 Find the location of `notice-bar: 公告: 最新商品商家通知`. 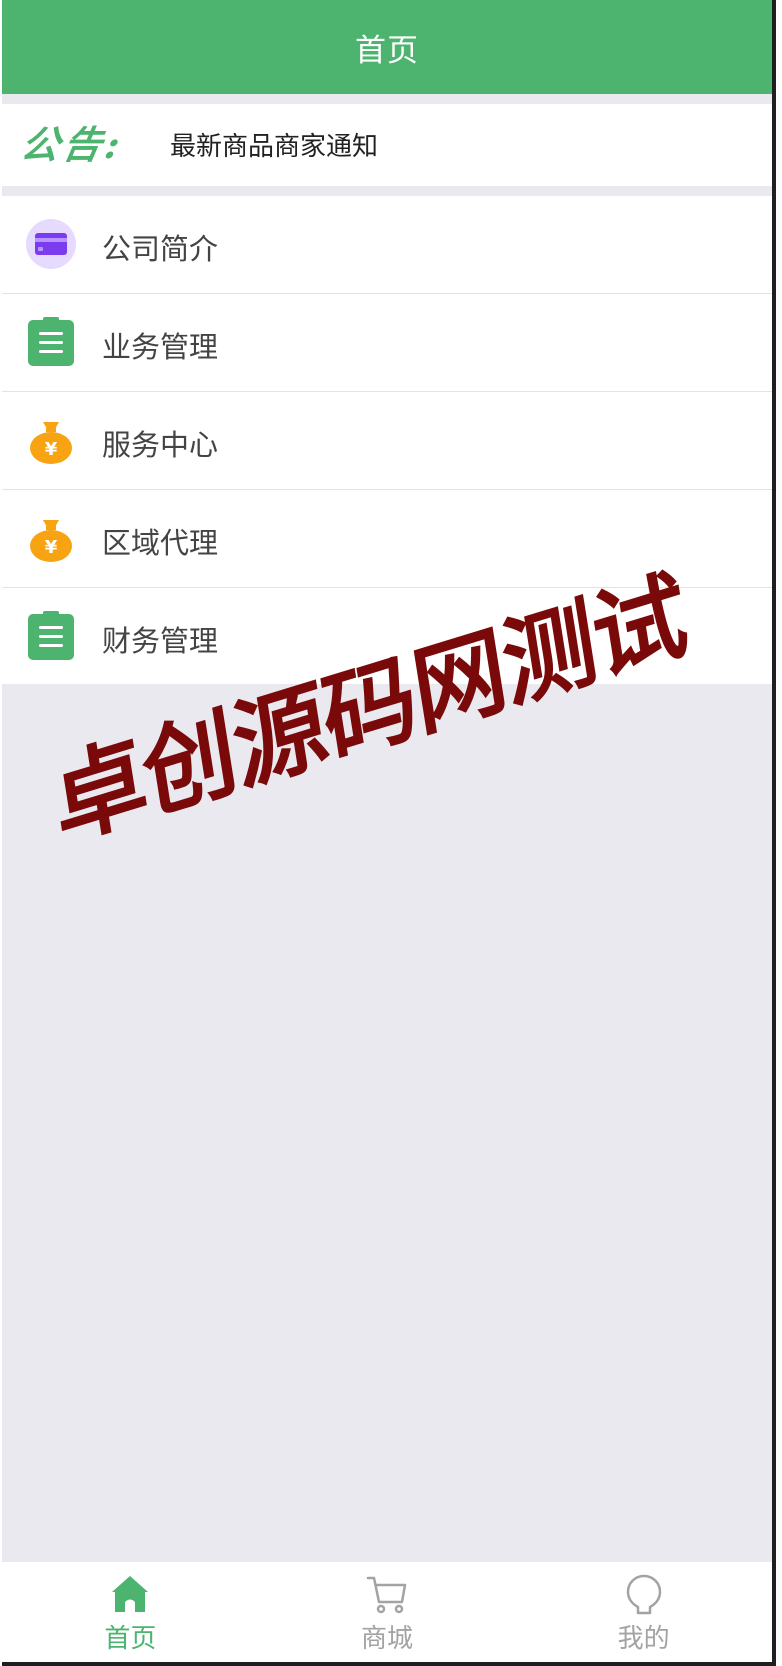

notice-bar: 公告: 最新商品商家通知 is located at coordinates (387, 145).